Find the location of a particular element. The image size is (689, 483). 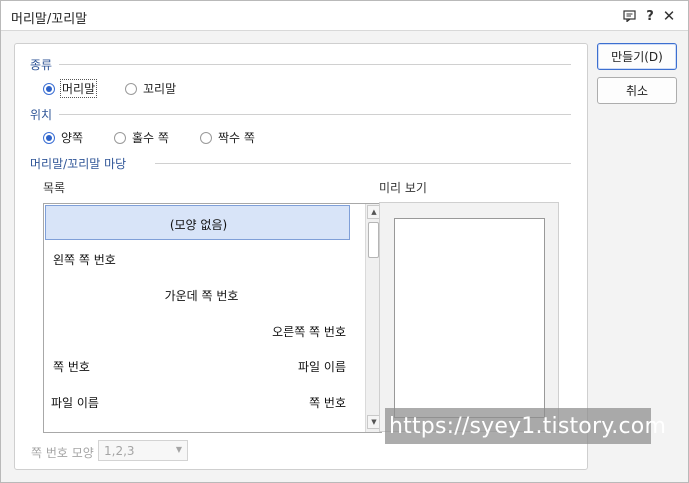

page-number-style-select: 1,2,3 ▼ is located at coordinates (143, 450).